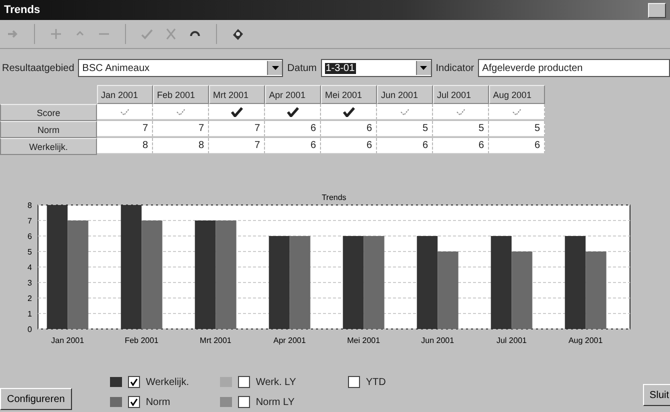 Image resolution: width=670 pixels, height=412 pixels. I want to click on y-tick-label: 1, so click(30, 314).